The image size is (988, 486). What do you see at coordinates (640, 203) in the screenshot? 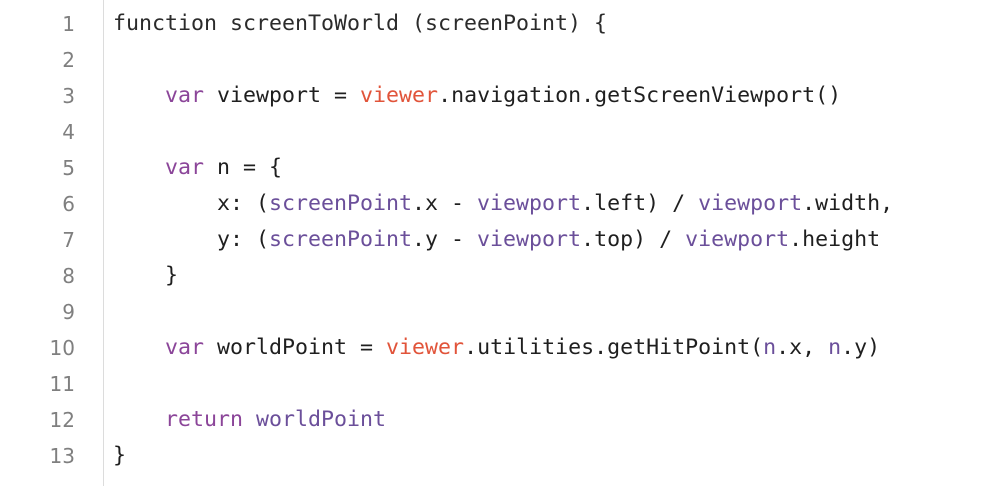
I see `code-text: .left) /` at bounding box center [640, 203].